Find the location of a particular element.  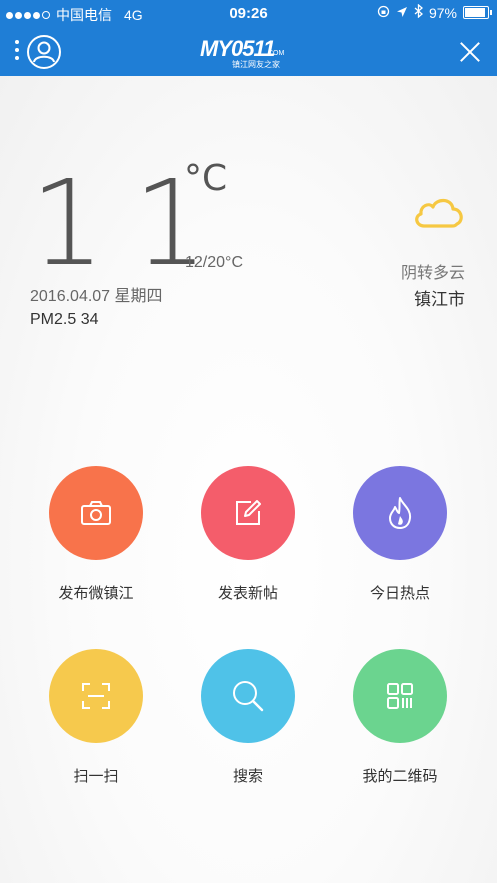

my-qrcode-label: 我的二维码 is located at coordinates (400, 776).